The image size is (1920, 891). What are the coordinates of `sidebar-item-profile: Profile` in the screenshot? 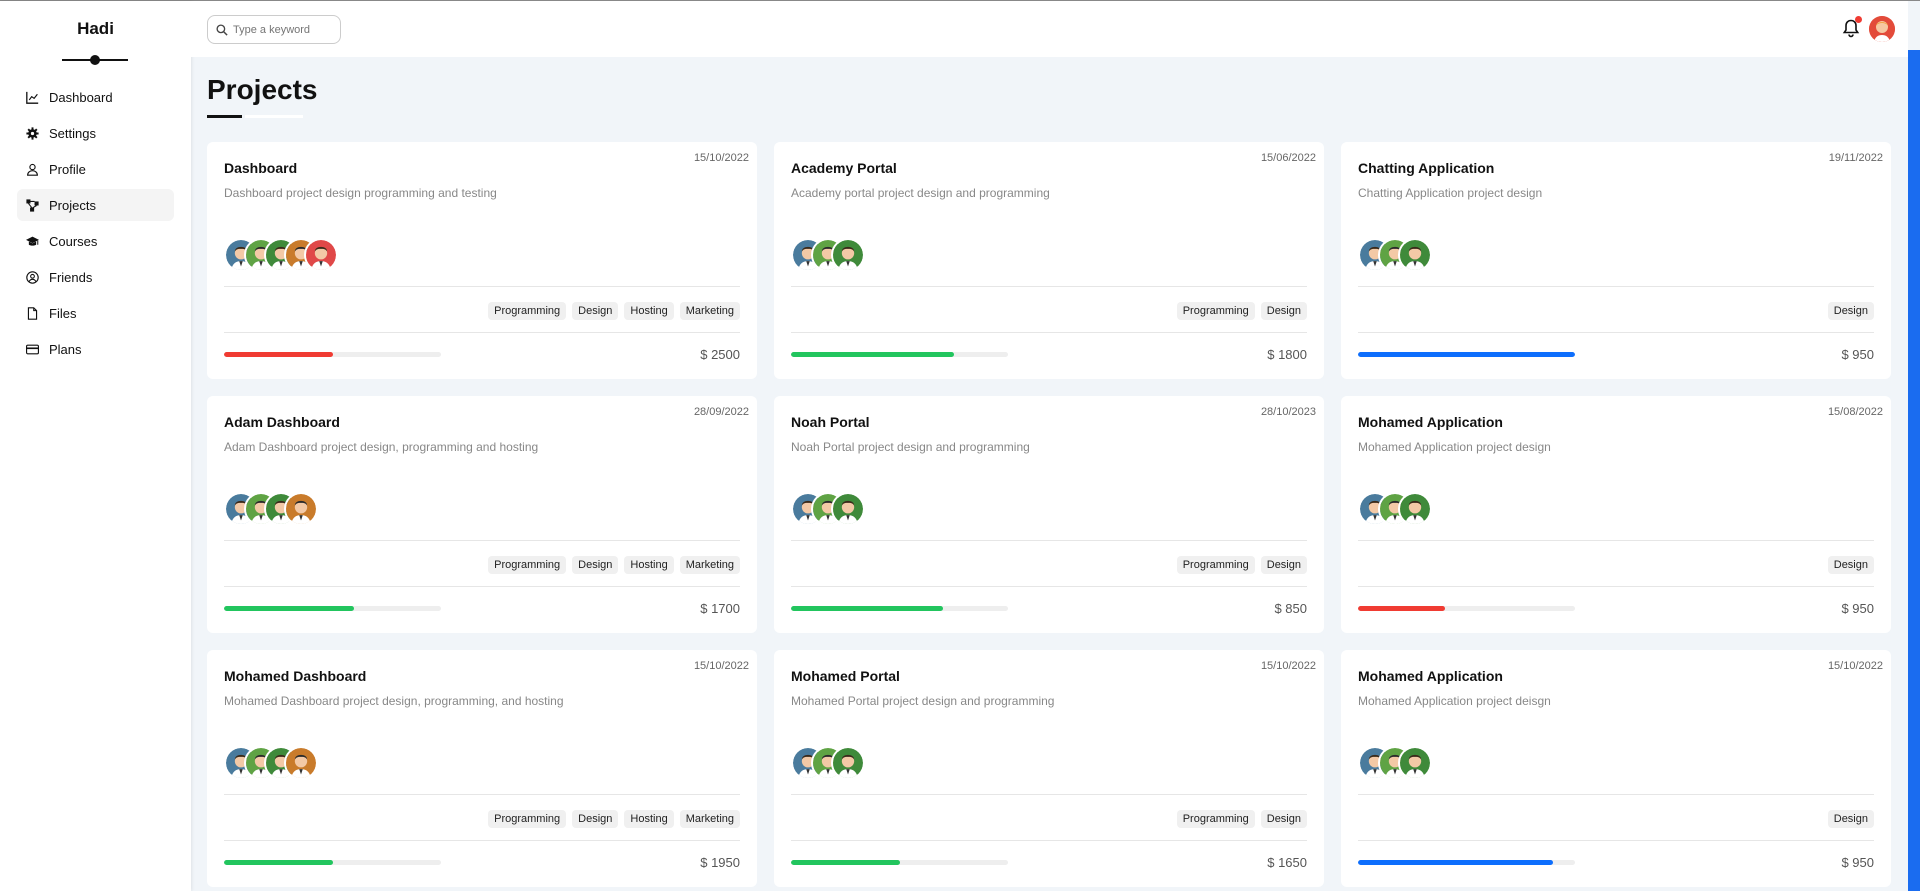 It's located at (95, 169).